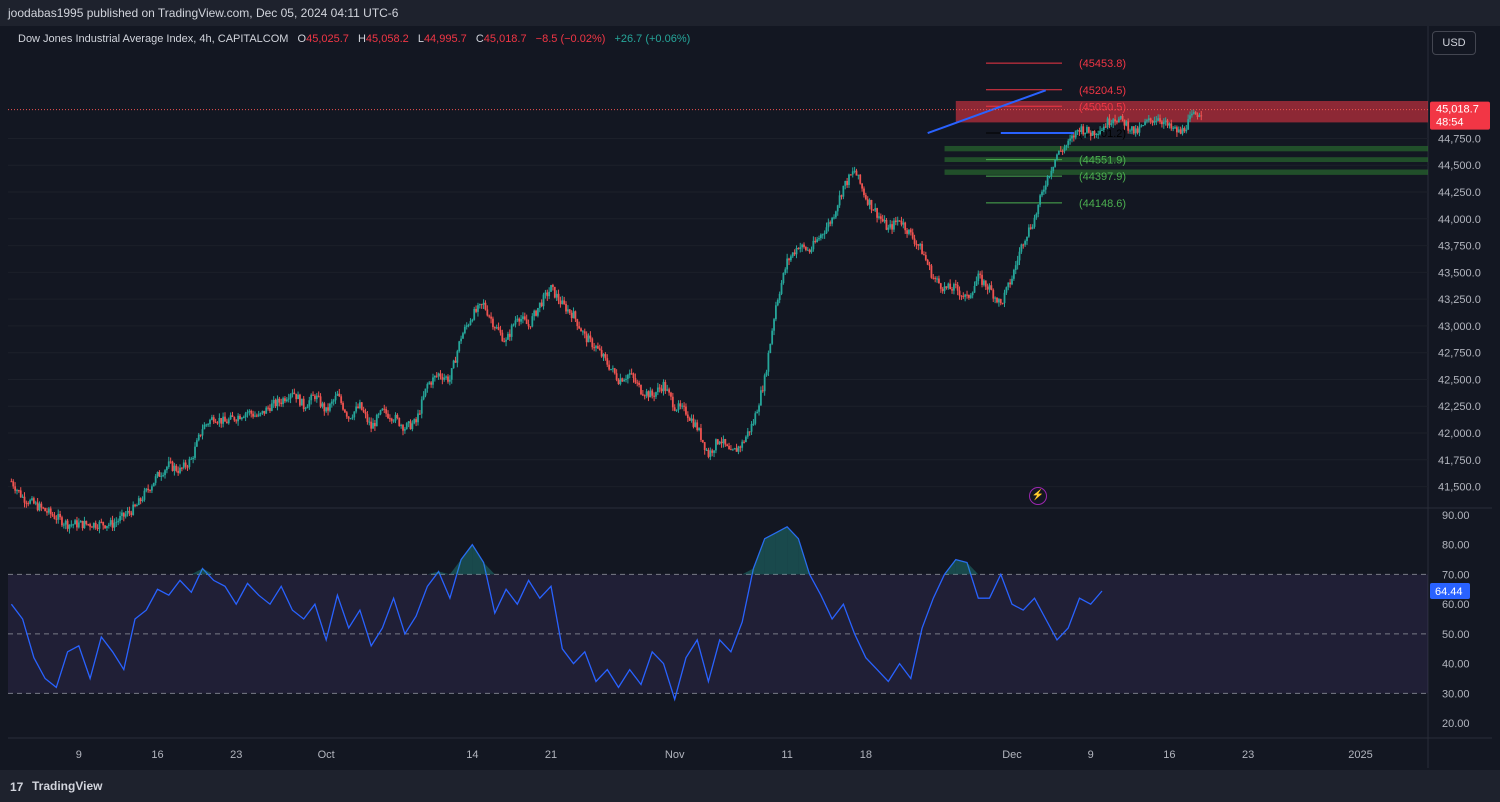 The image size is (1500, 802). I want to click on rsi-overbought-fill, so click(781, 550).